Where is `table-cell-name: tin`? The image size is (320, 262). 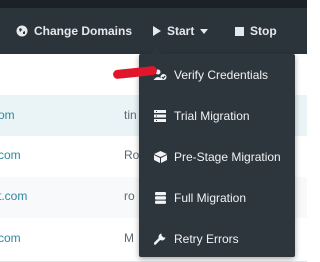 table-cell-name: tin is located at coordinates (130, 115).